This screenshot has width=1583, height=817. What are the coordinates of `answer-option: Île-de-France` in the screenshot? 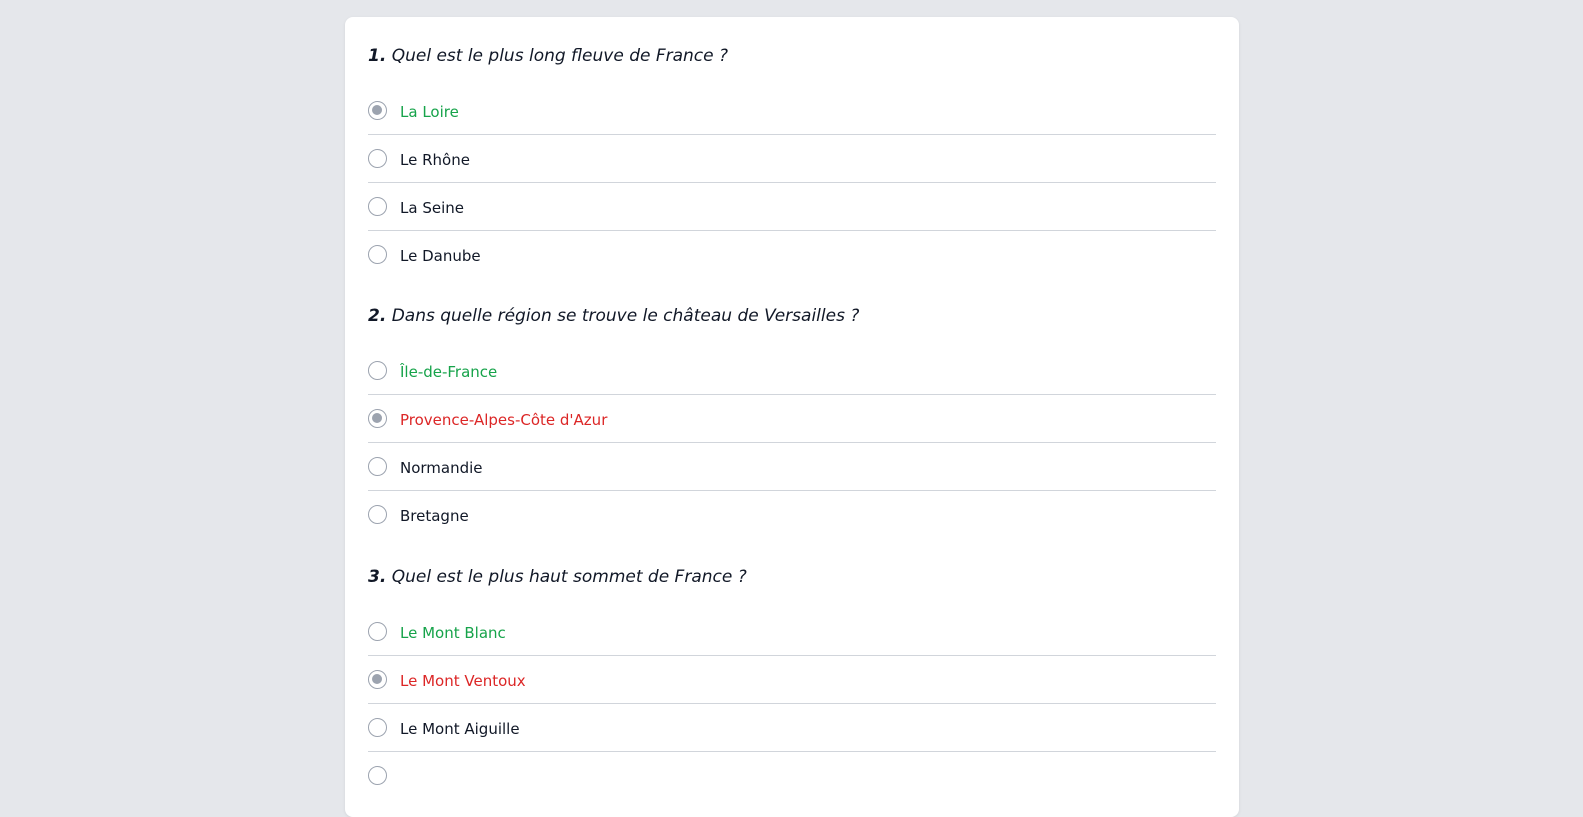 It's located at (792, 371).